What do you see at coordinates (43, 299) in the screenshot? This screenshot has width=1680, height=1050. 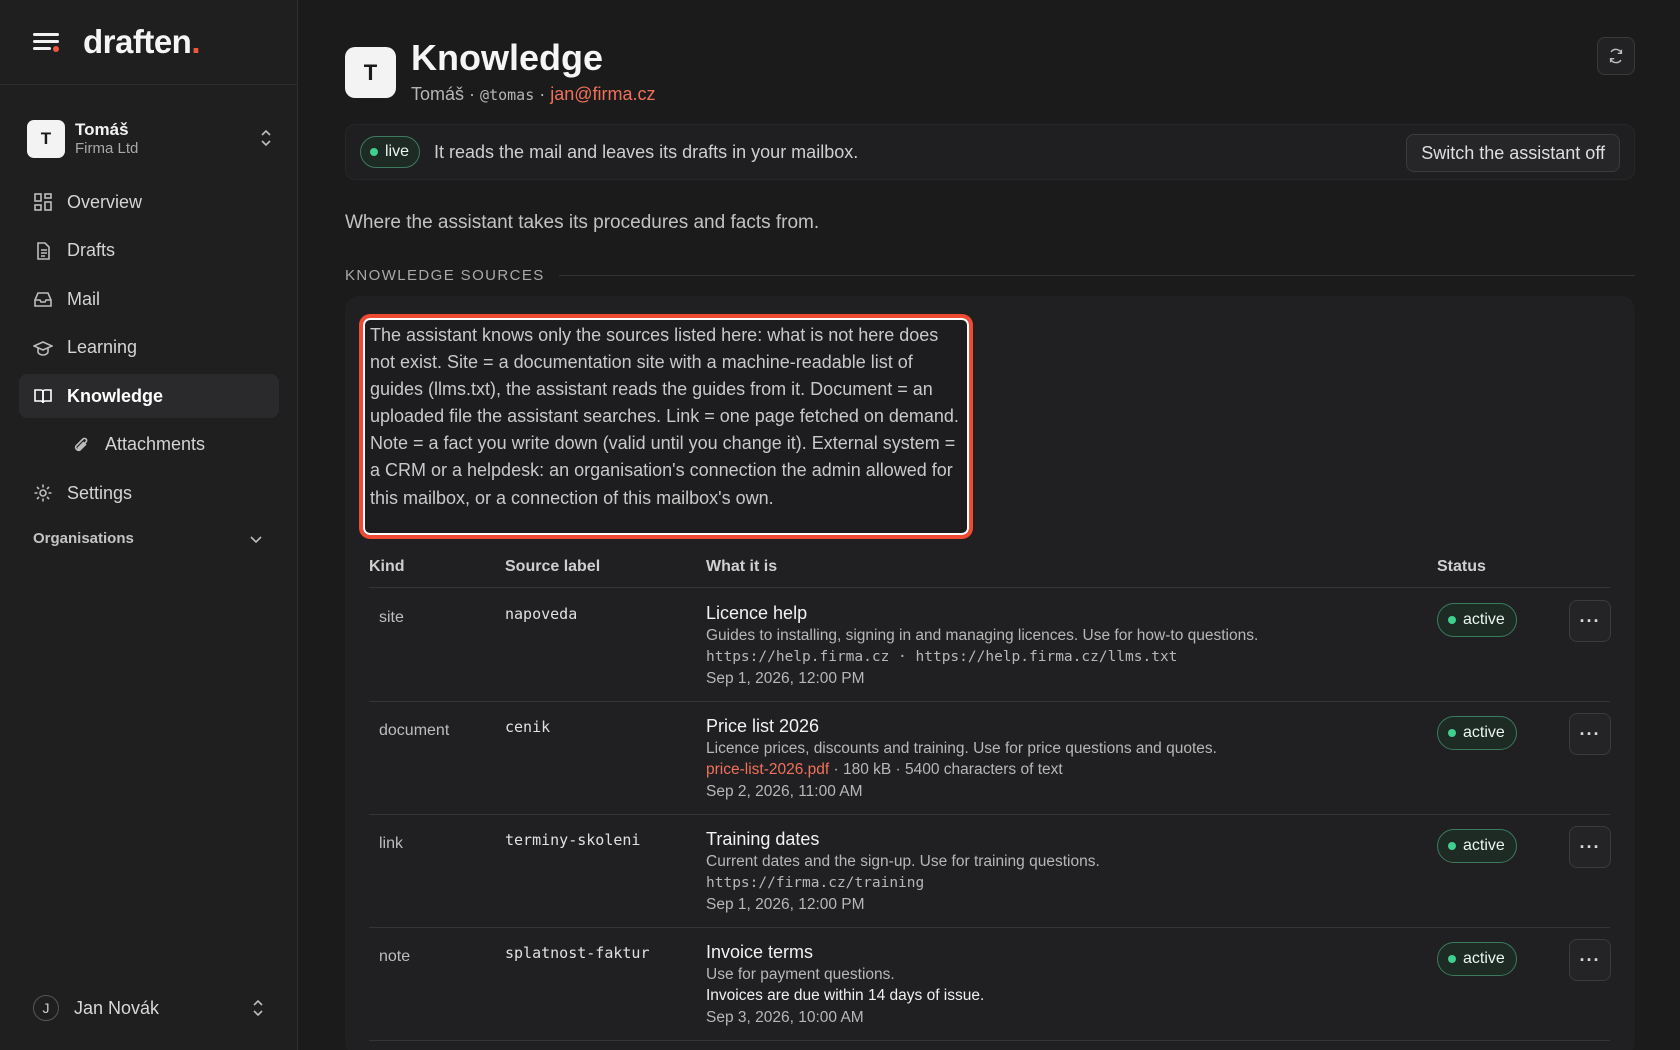 I see `inbox-icon` at bounding box center [43, 299].